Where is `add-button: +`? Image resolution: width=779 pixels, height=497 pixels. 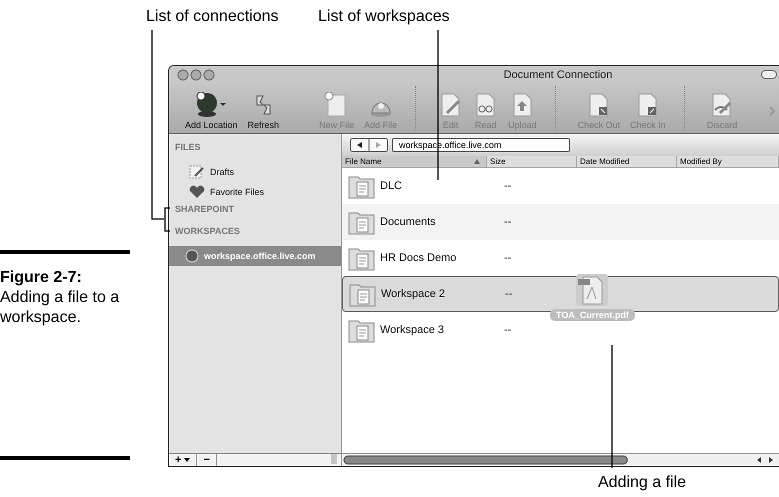 add-button: + is located at coordinates (183, 460).